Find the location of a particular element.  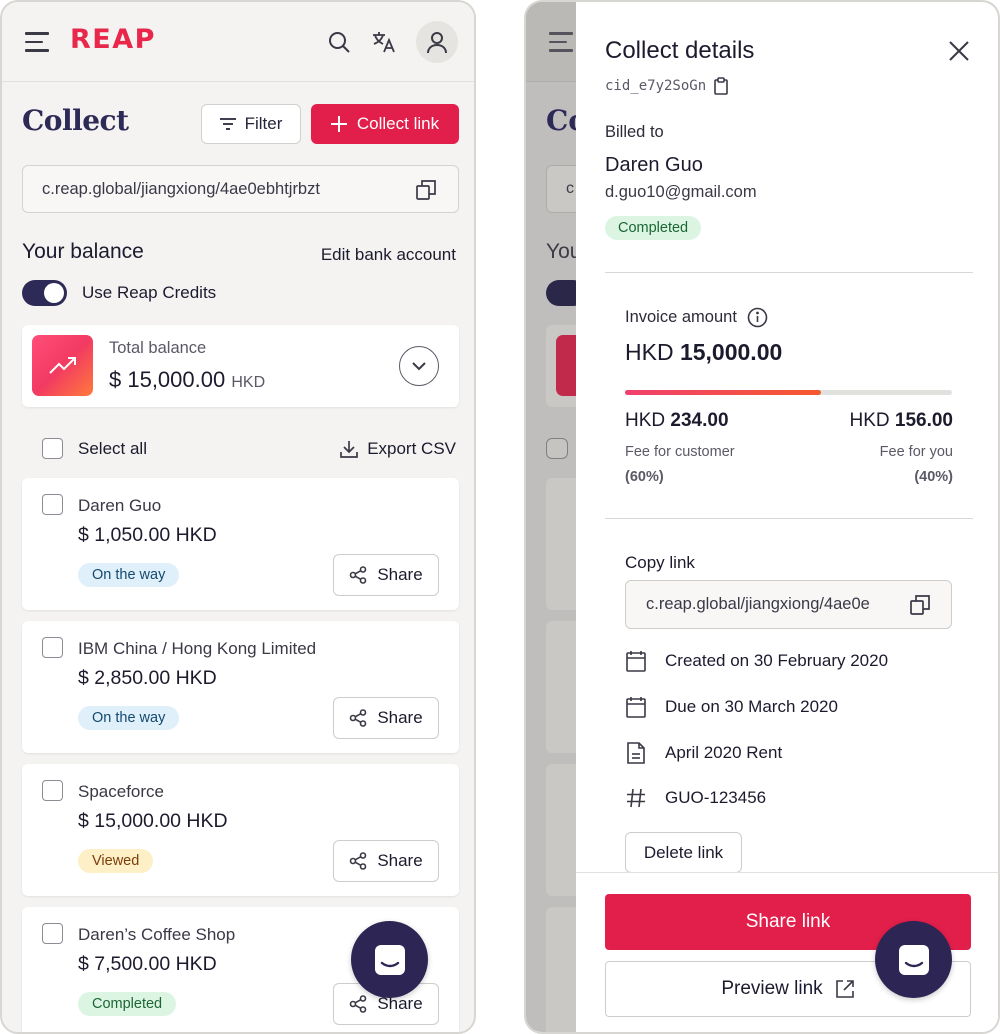

close-icon is located at coordinates (959, 53).